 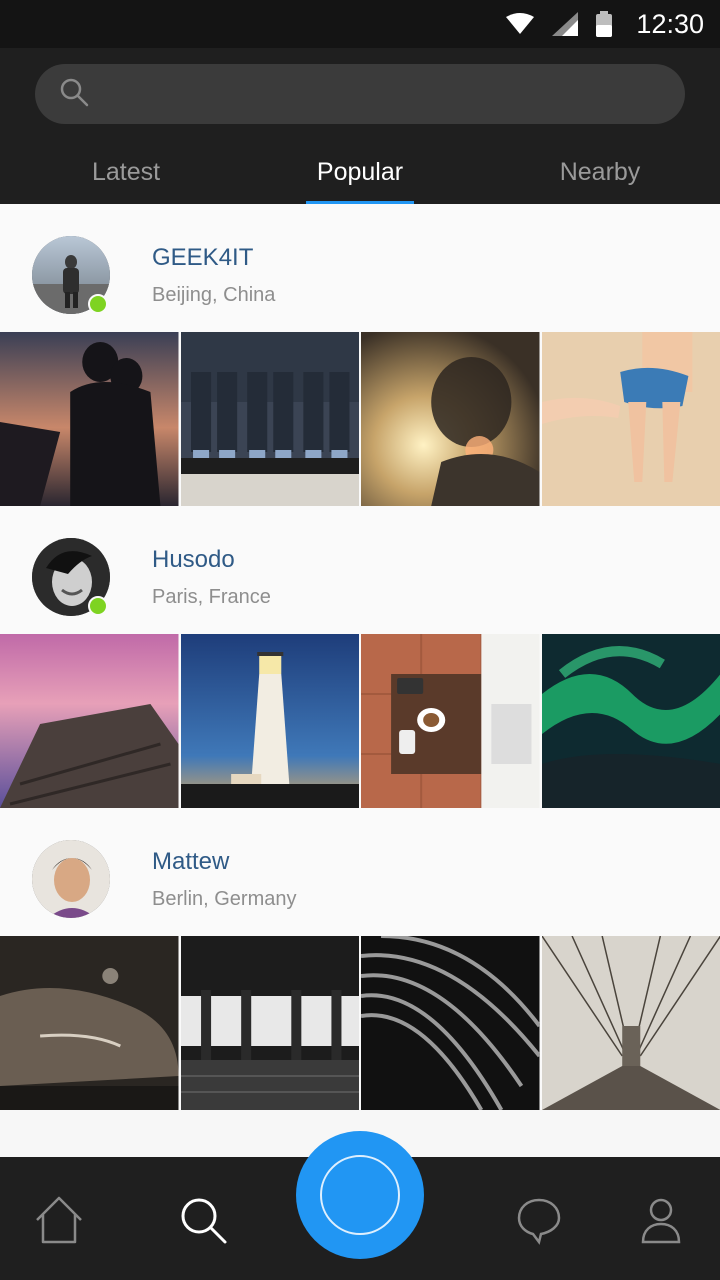 What do you see at coordinates (193, 560) in the screenshot?
I see `user-name: Husodo` at bounding box center [193, 560].